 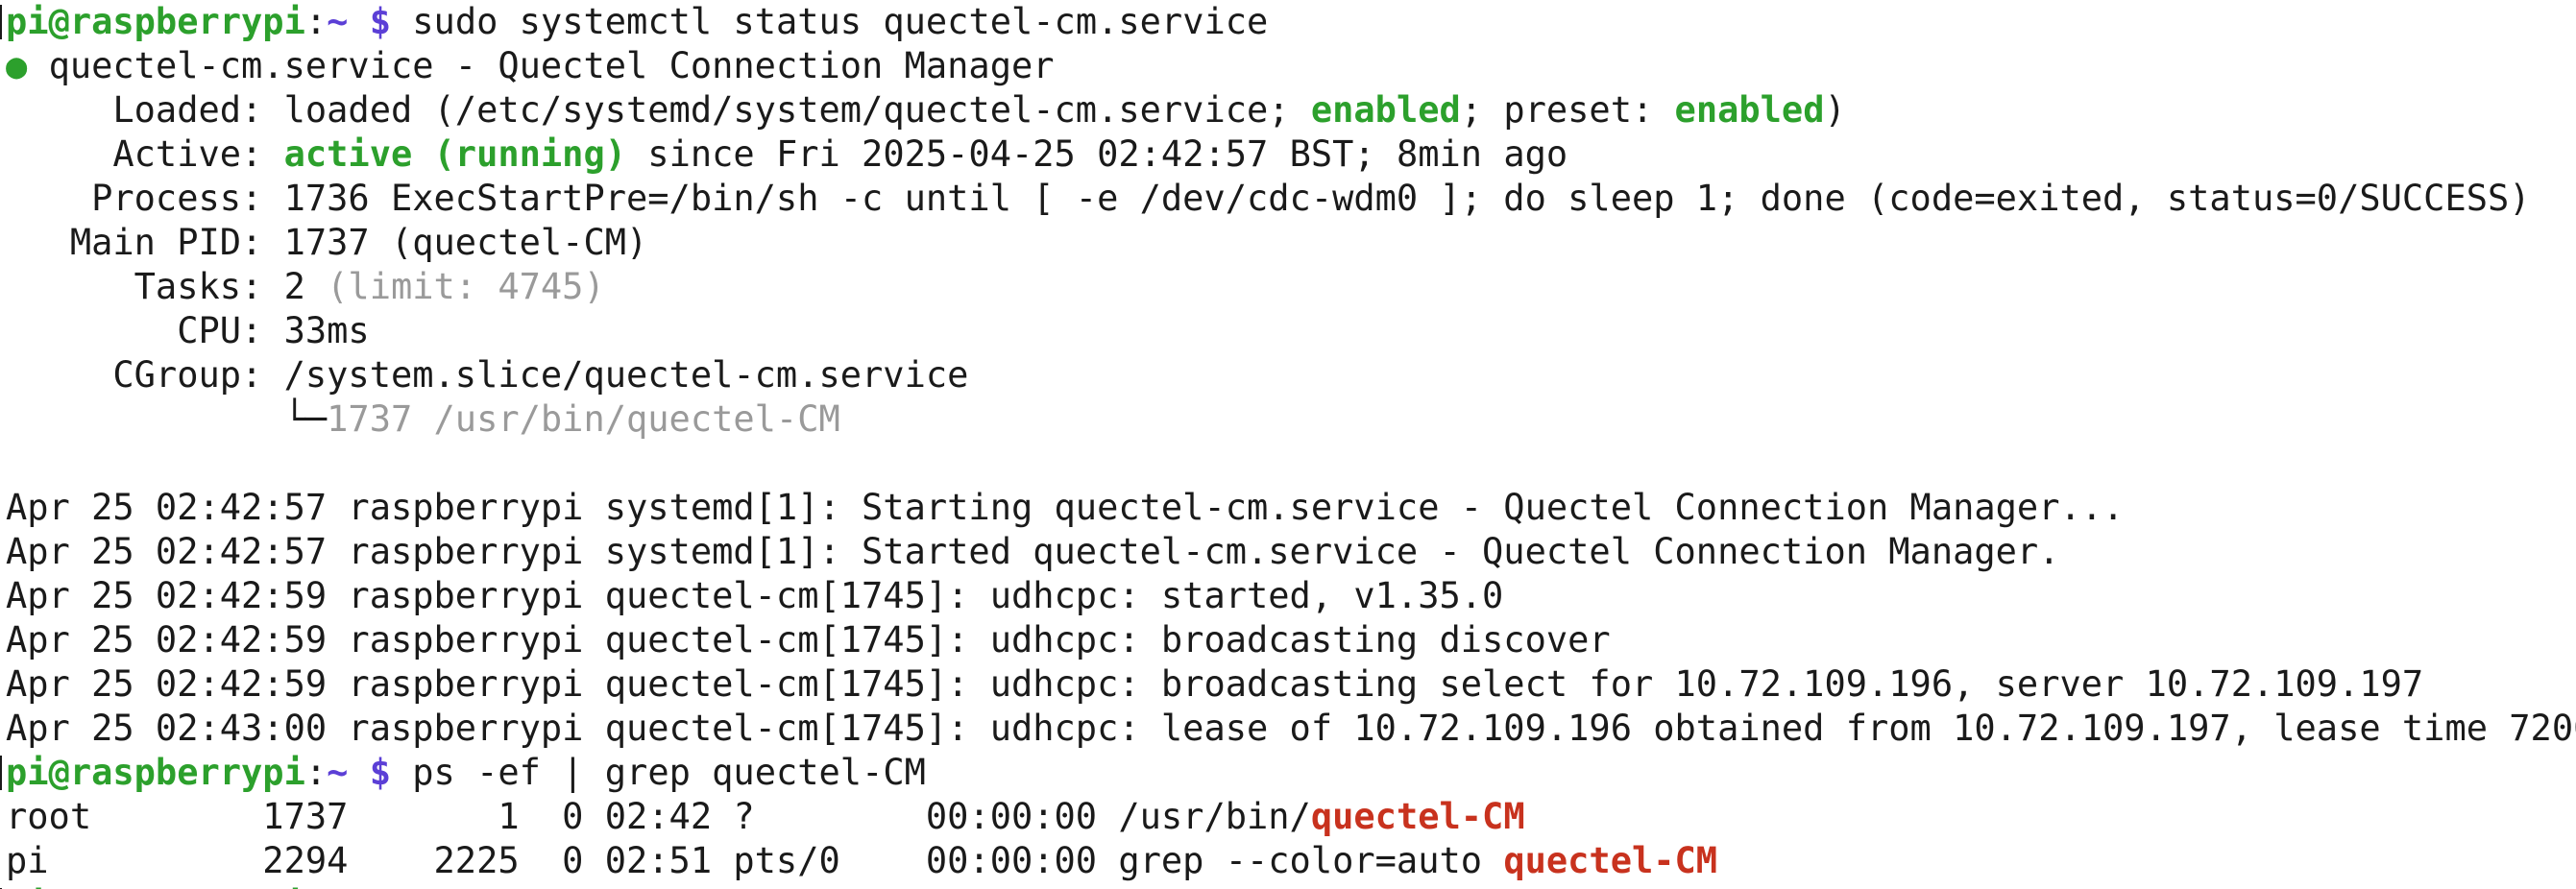 What do you see at coordinates (145, 154) in the screenshot?
I see `active-key: Active:` at bounding box center [145, 154].